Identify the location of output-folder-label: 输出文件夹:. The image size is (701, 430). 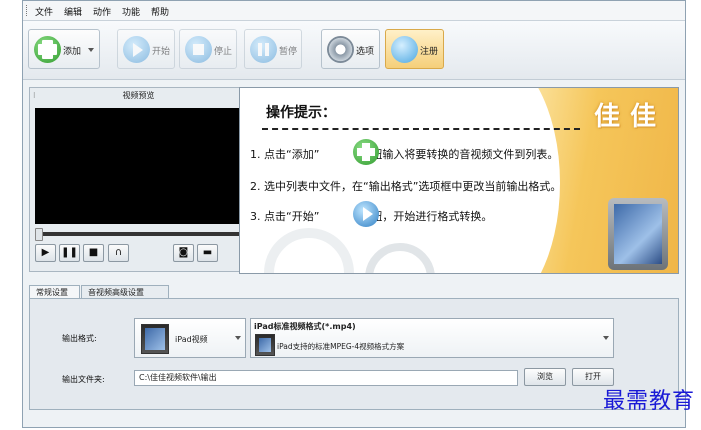
(83, 379).